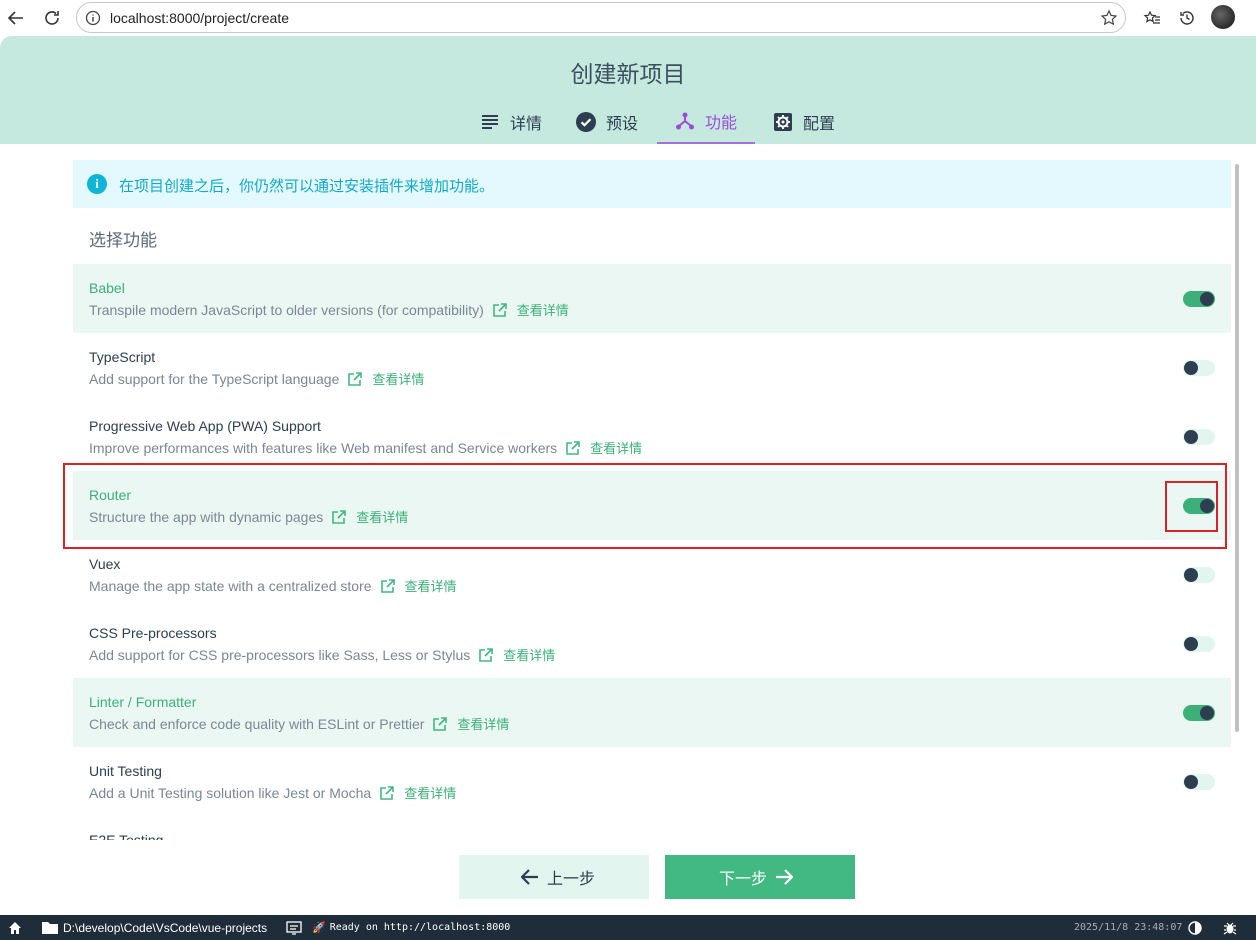 The height and width of the screenshot is (940, 1256). What do you see at coordinates (529, 877) in the screenshot?
I see `arrow-left-icon` at bounding box center [529, 877].